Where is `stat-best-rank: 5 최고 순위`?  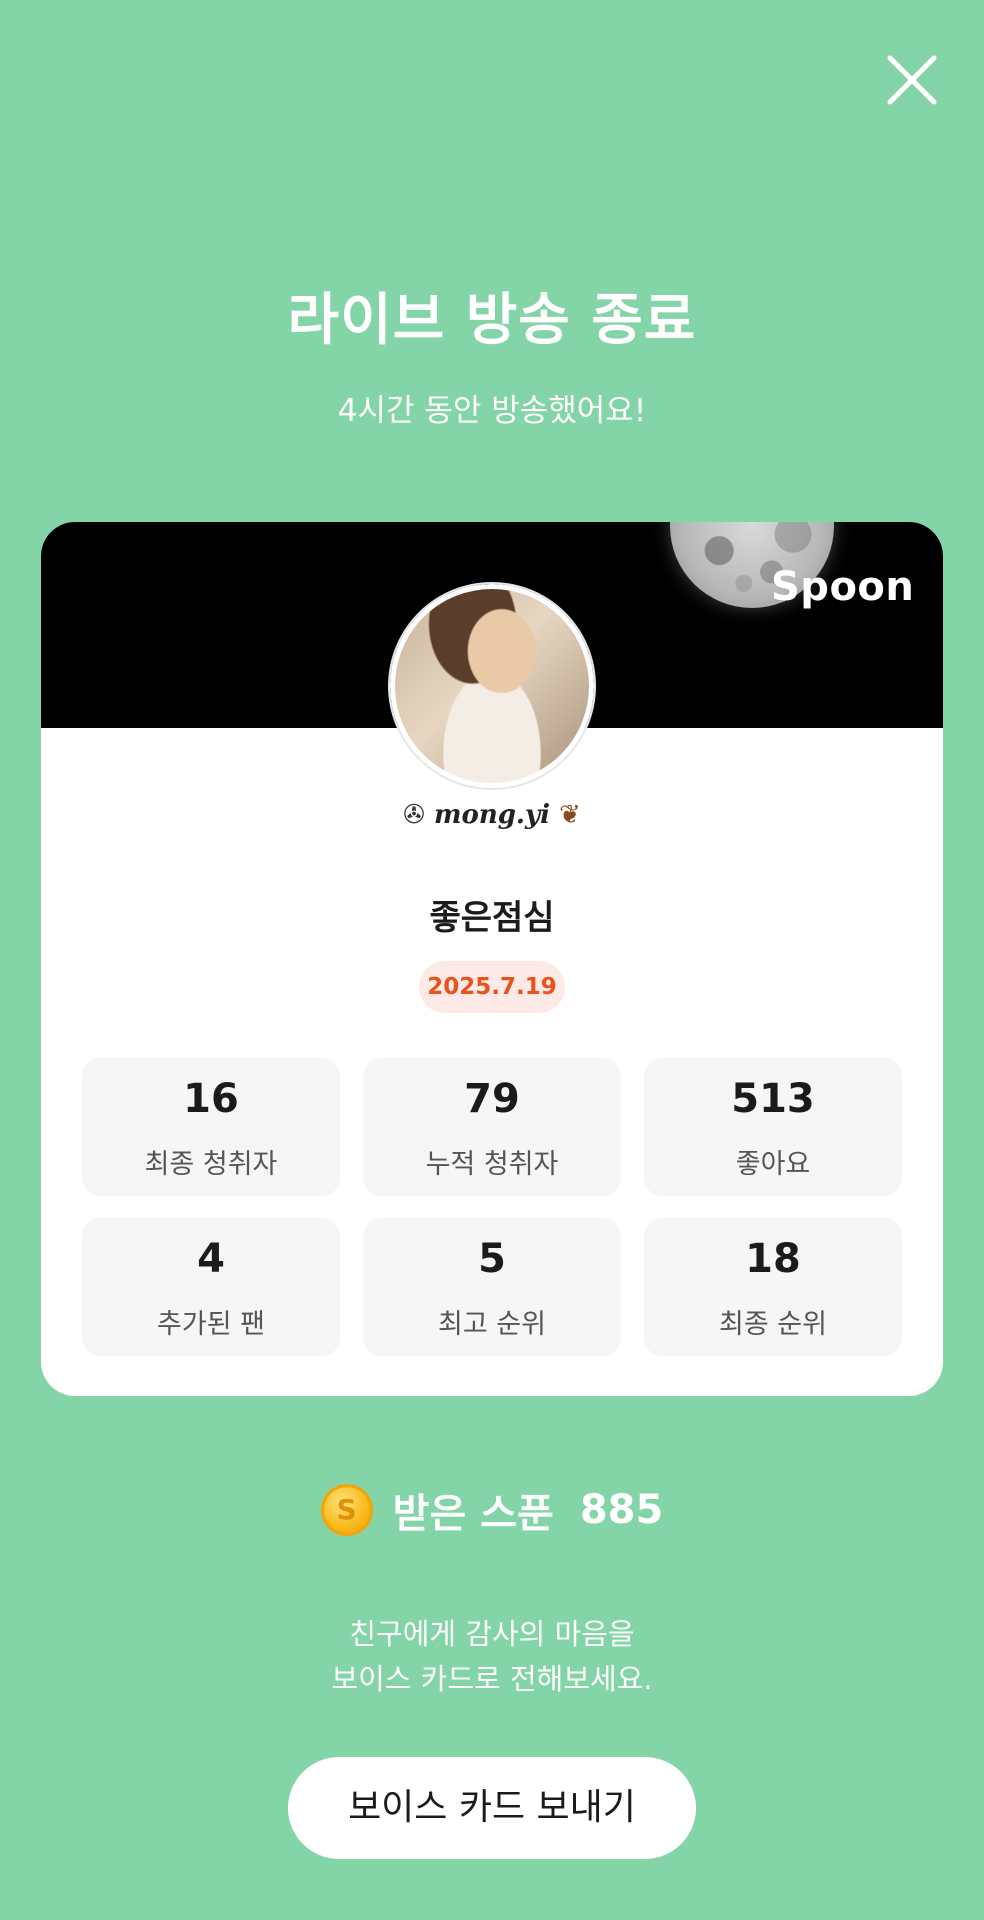
stat-best-rank: 5 최고 순위 is located at coordinates (492, 1287).